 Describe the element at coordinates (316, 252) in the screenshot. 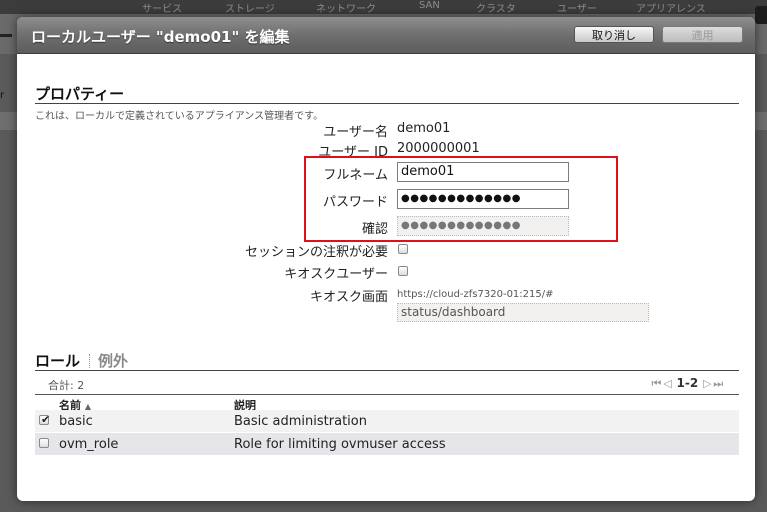

I see `session-note-label: セッションの注釈が必要` at that location.